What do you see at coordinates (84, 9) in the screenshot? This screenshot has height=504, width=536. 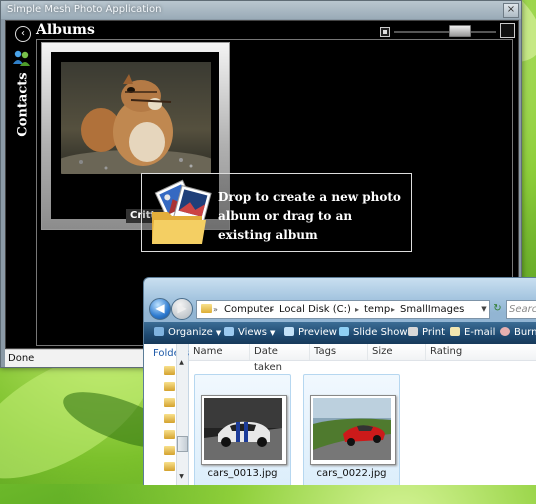 I see `app-title: Simple Mesh Photo Application` at bounding box center [84, 9].